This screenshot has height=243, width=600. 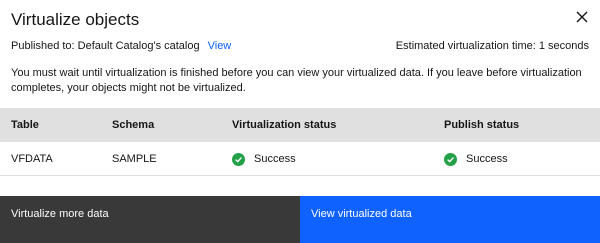 What do you see at coordinates (482, 125) in the screenshot?
I see `column-header-publish-status: Publish status` at bounding box center [482, 125].